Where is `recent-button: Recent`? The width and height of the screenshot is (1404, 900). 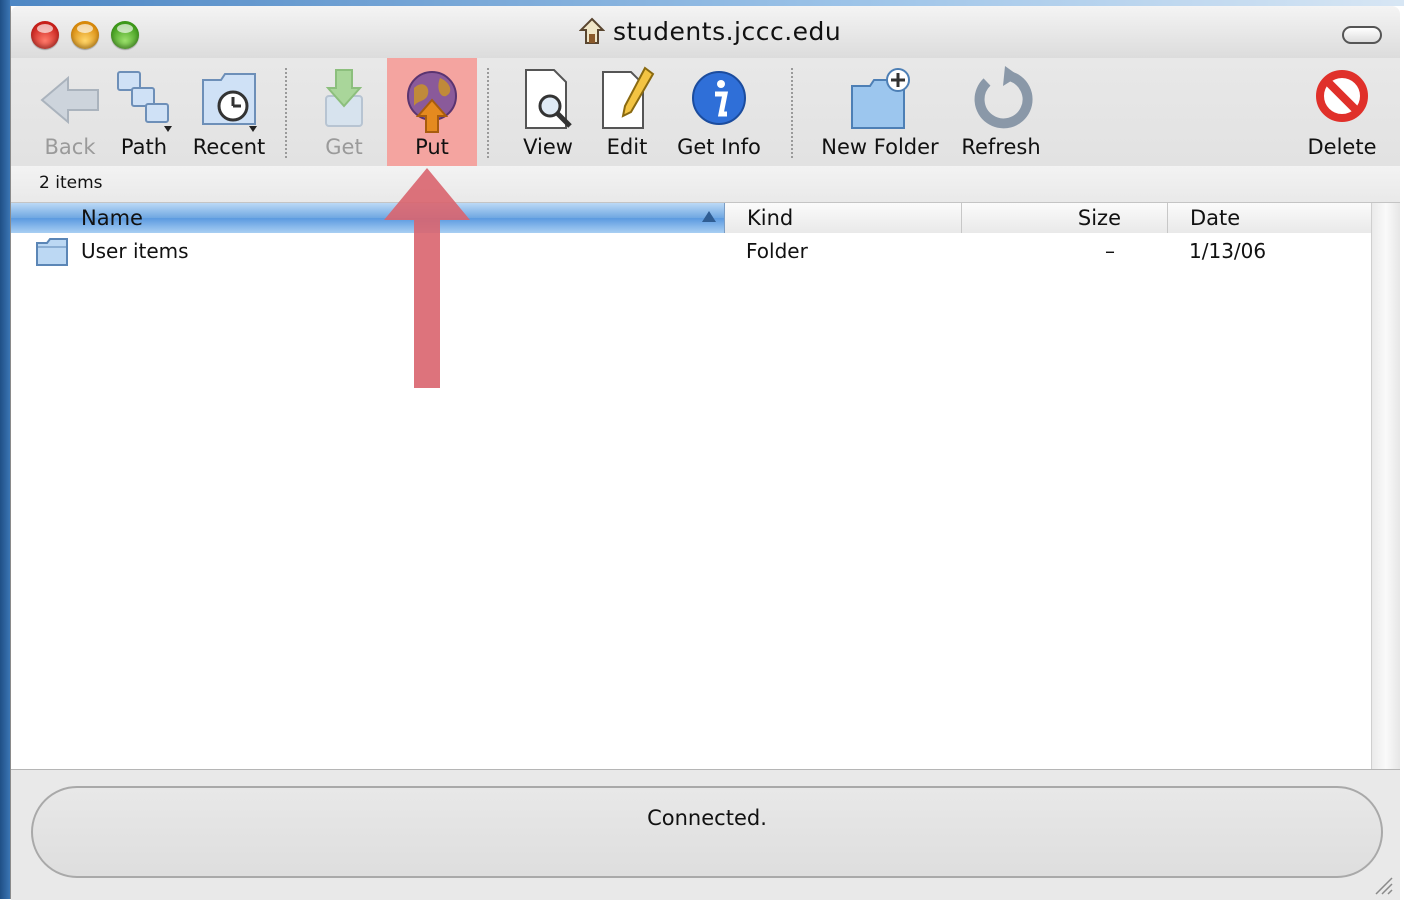 recent-button: Recent is located at coordinates (229, 112).